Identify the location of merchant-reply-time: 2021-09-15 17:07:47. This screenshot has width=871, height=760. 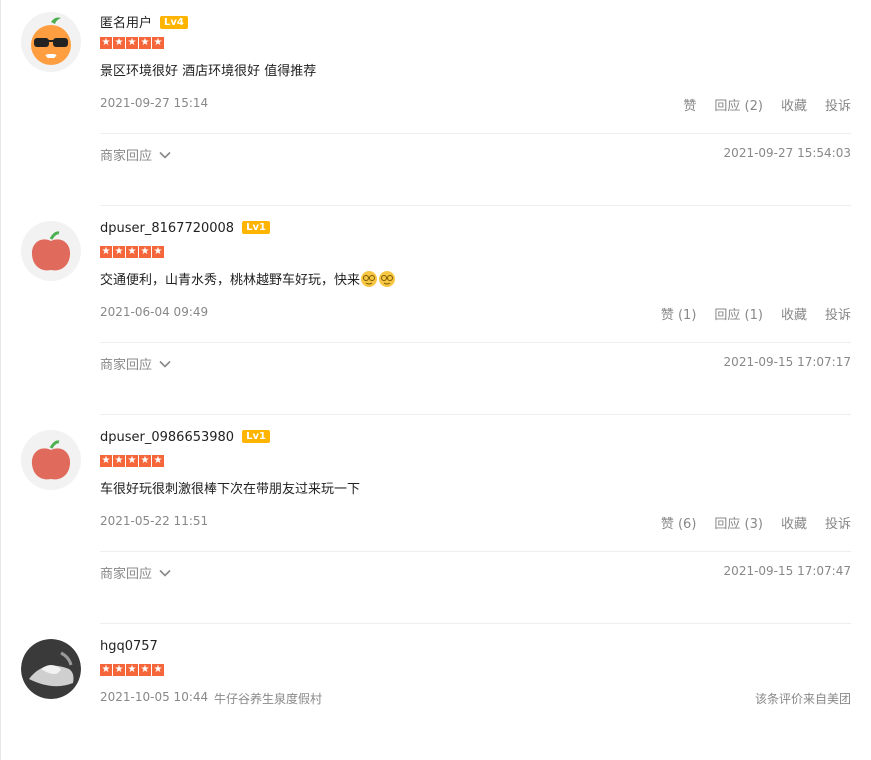
(787, 571).